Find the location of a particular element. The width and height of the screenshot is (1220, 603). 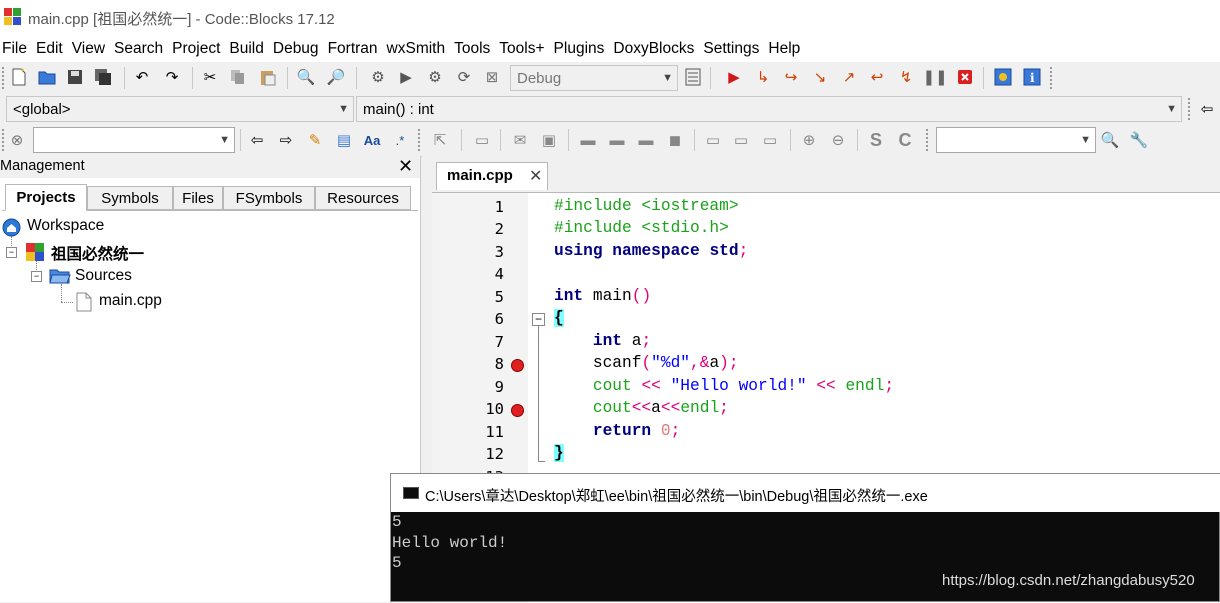

menu-tools: Tools is located at coordinates (474, 49).